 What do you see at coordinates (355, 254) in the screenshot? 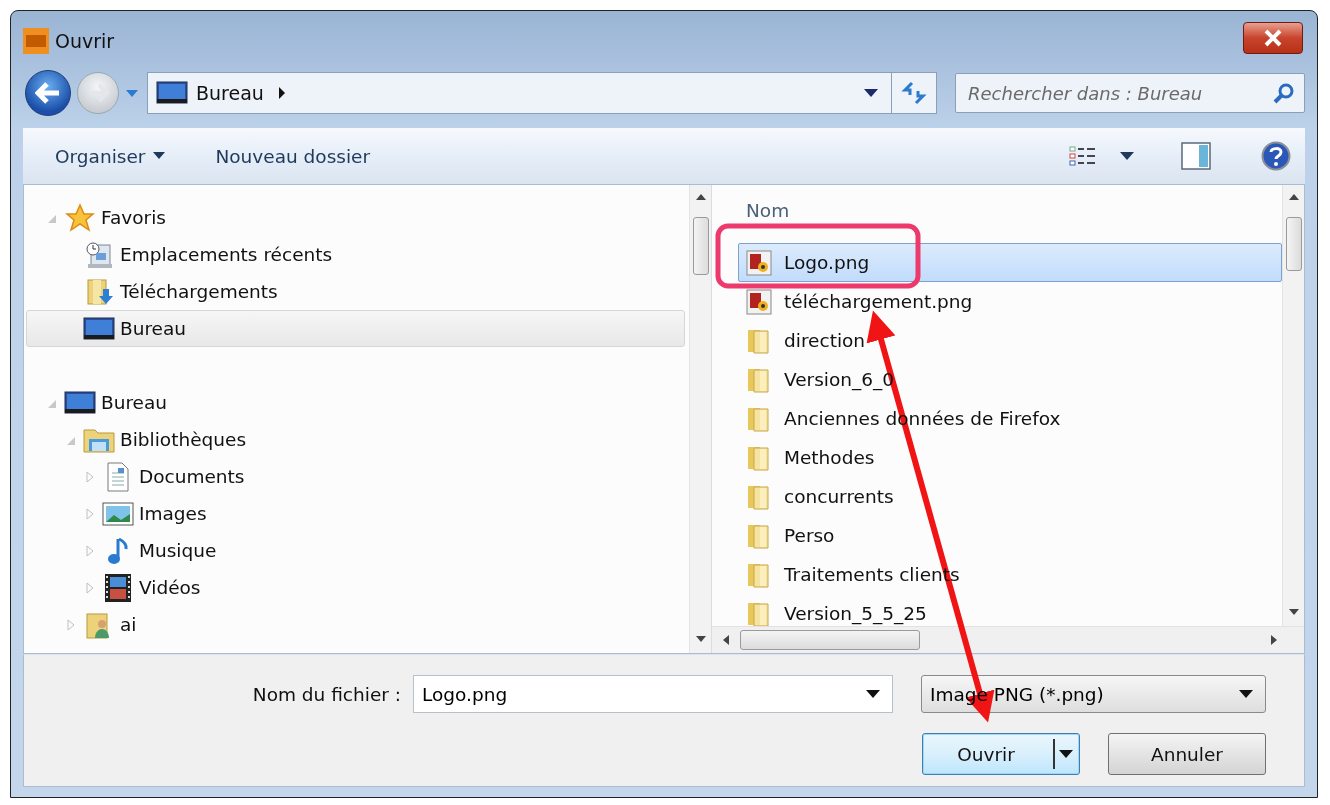
I see `tree-item: Emplacements récents` at bounding box center [355, 254].